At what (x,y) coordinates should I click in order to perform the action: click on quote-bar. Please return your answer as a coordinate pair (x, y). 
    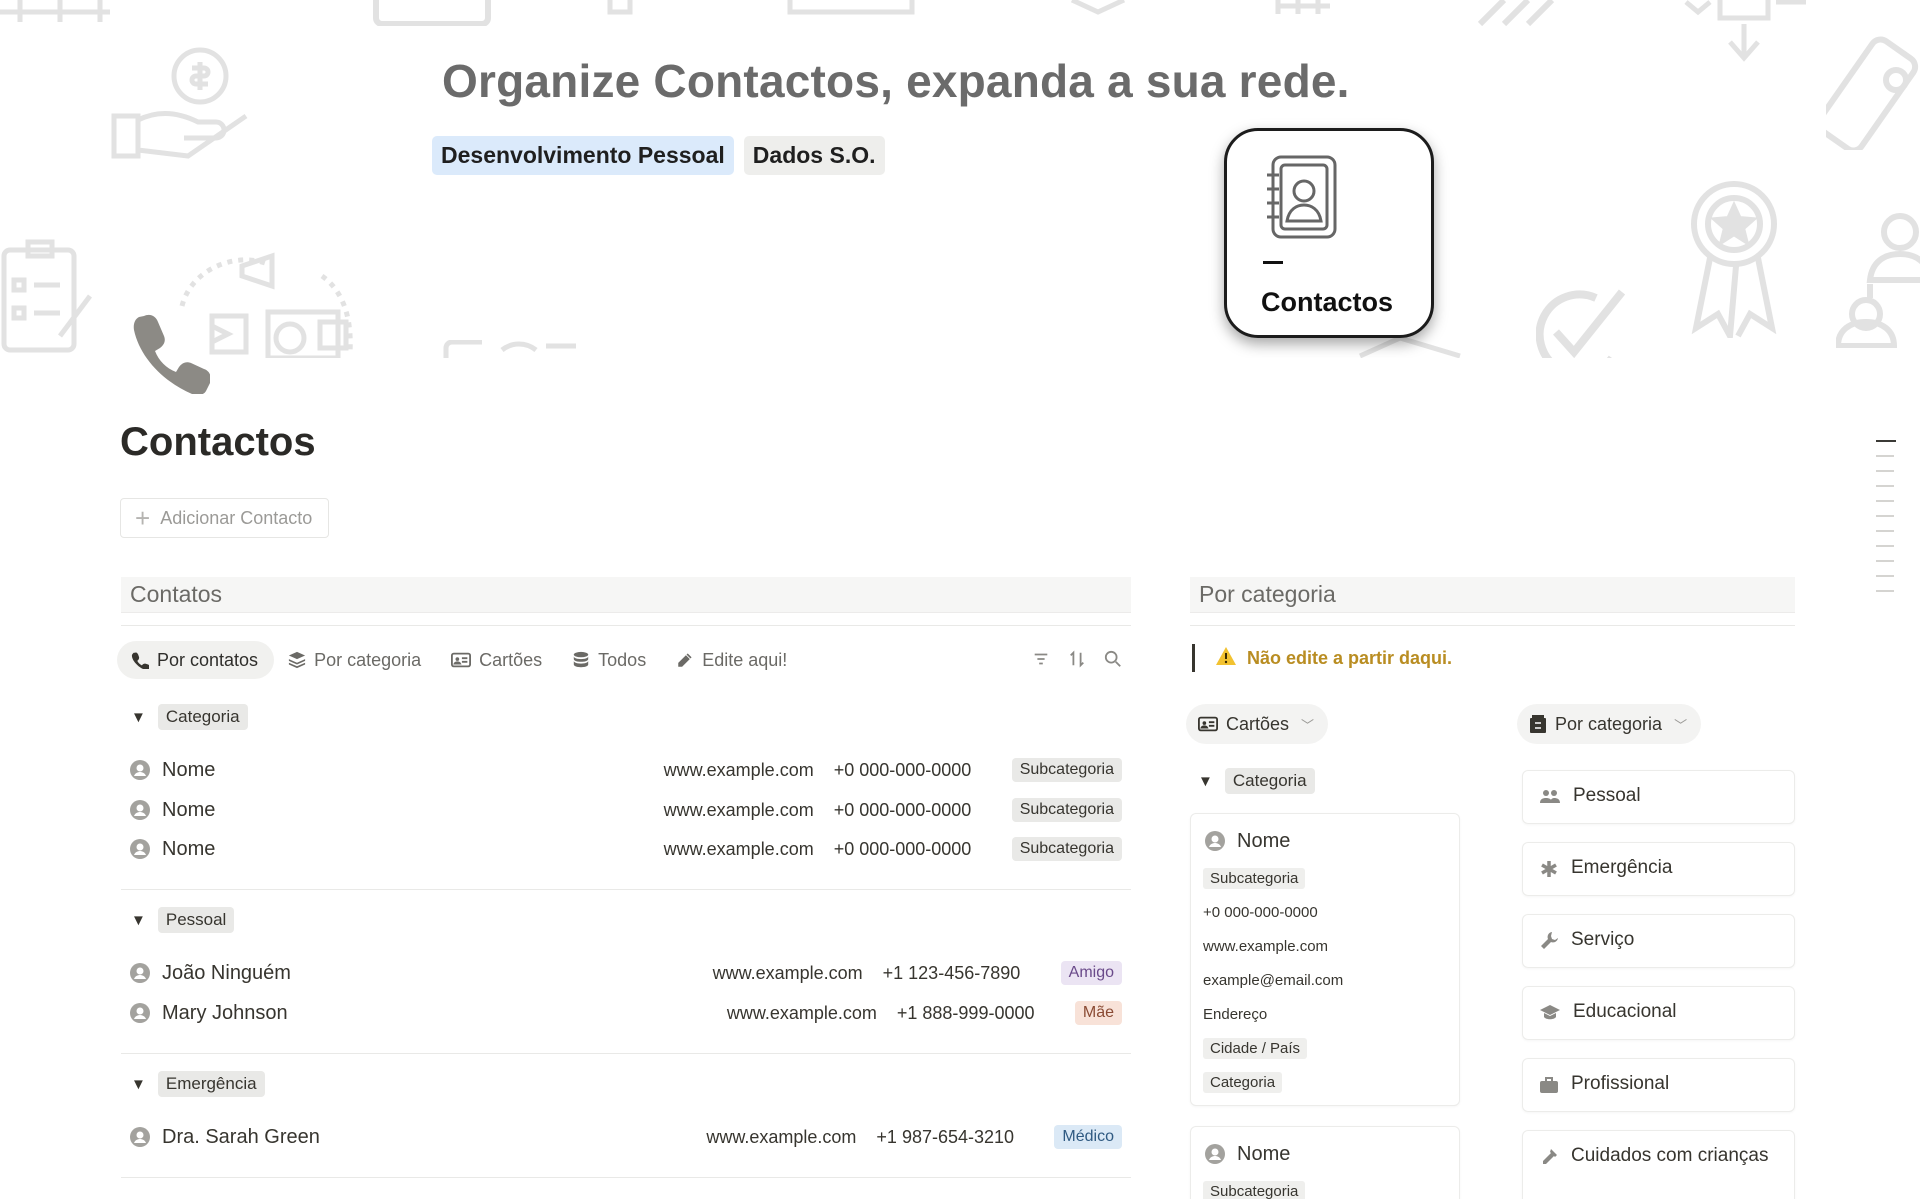
    Looking at the image, I should click on (1193, 658).